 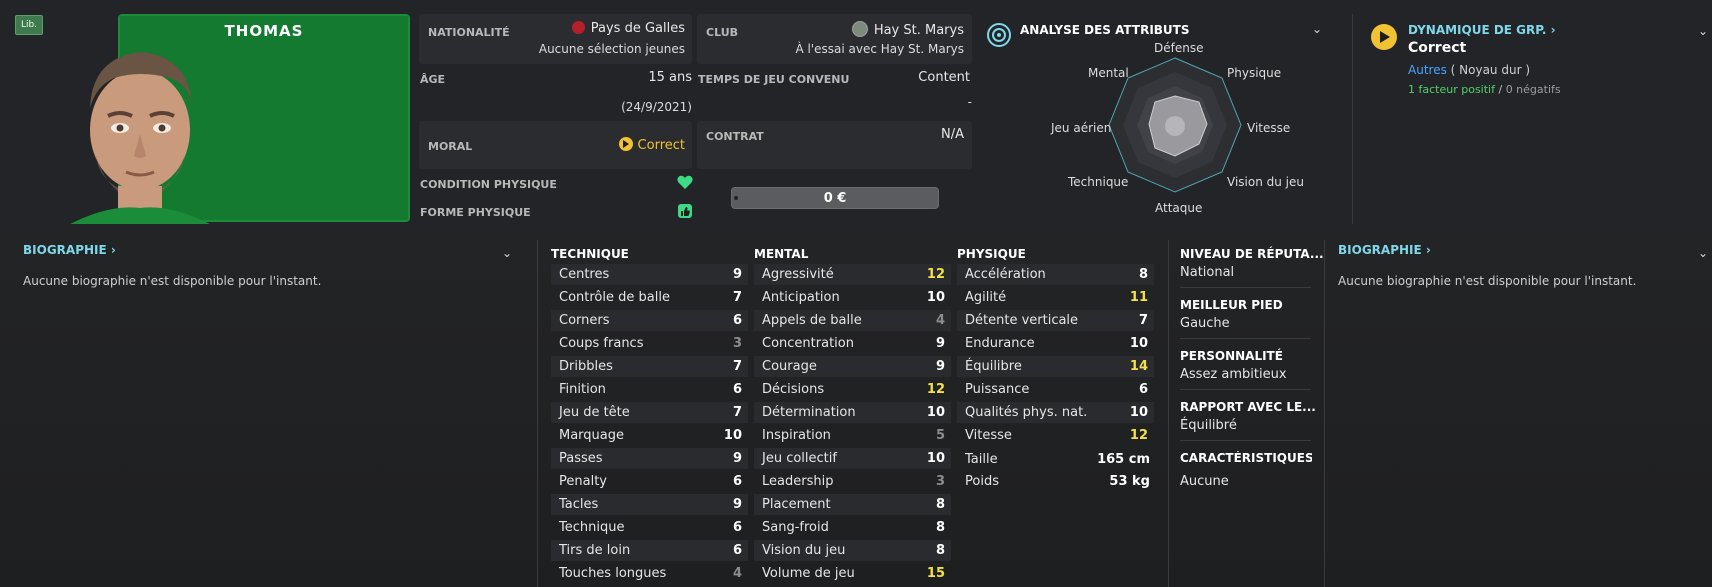 I want to click on attribute-row: Anticipation 10, so click(x=852, y=297).